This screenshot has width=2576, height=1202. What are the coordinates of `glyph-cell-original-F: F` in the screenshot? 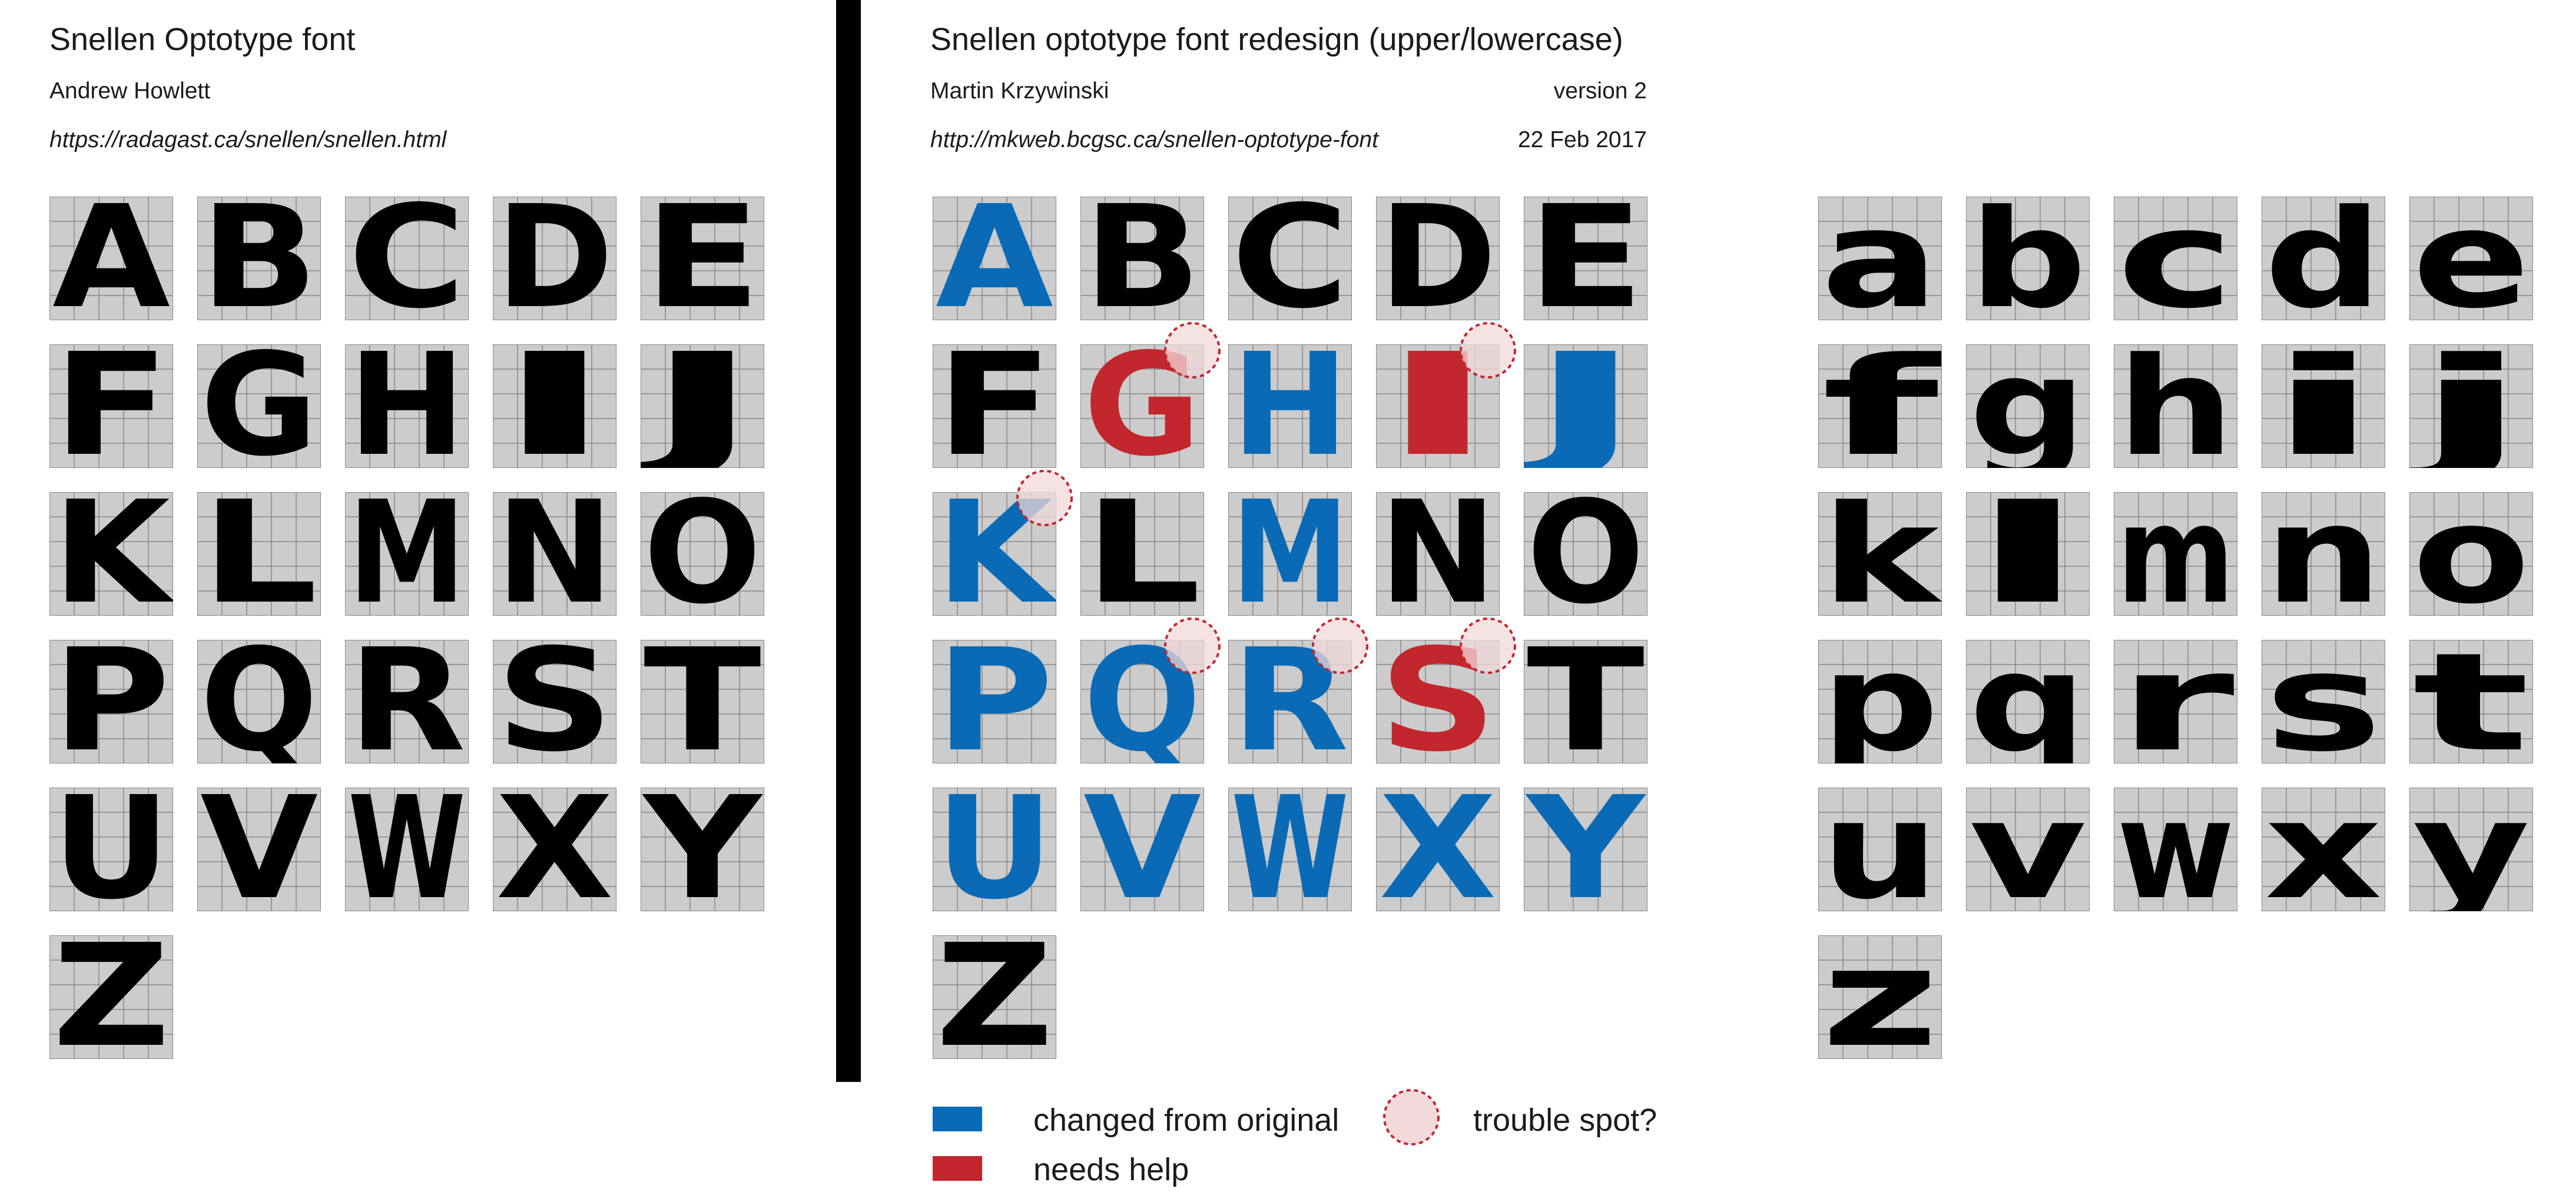 It's located at (111, 406).